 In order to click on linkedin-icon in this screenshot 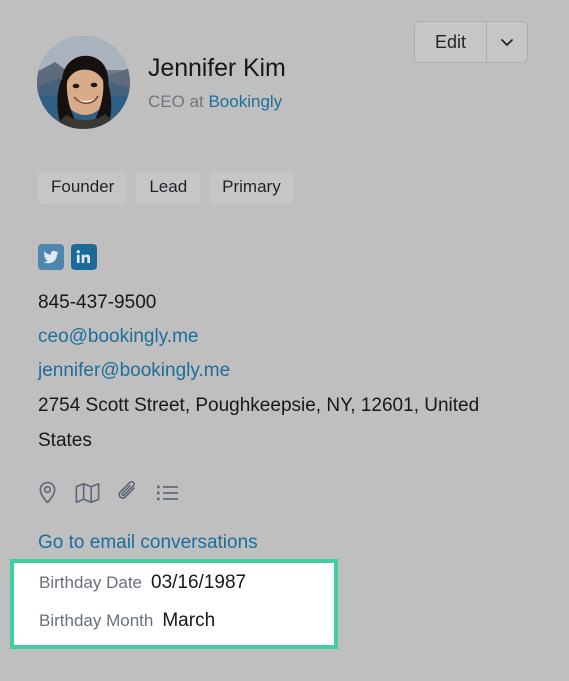, I will do `click(84, 257)`.